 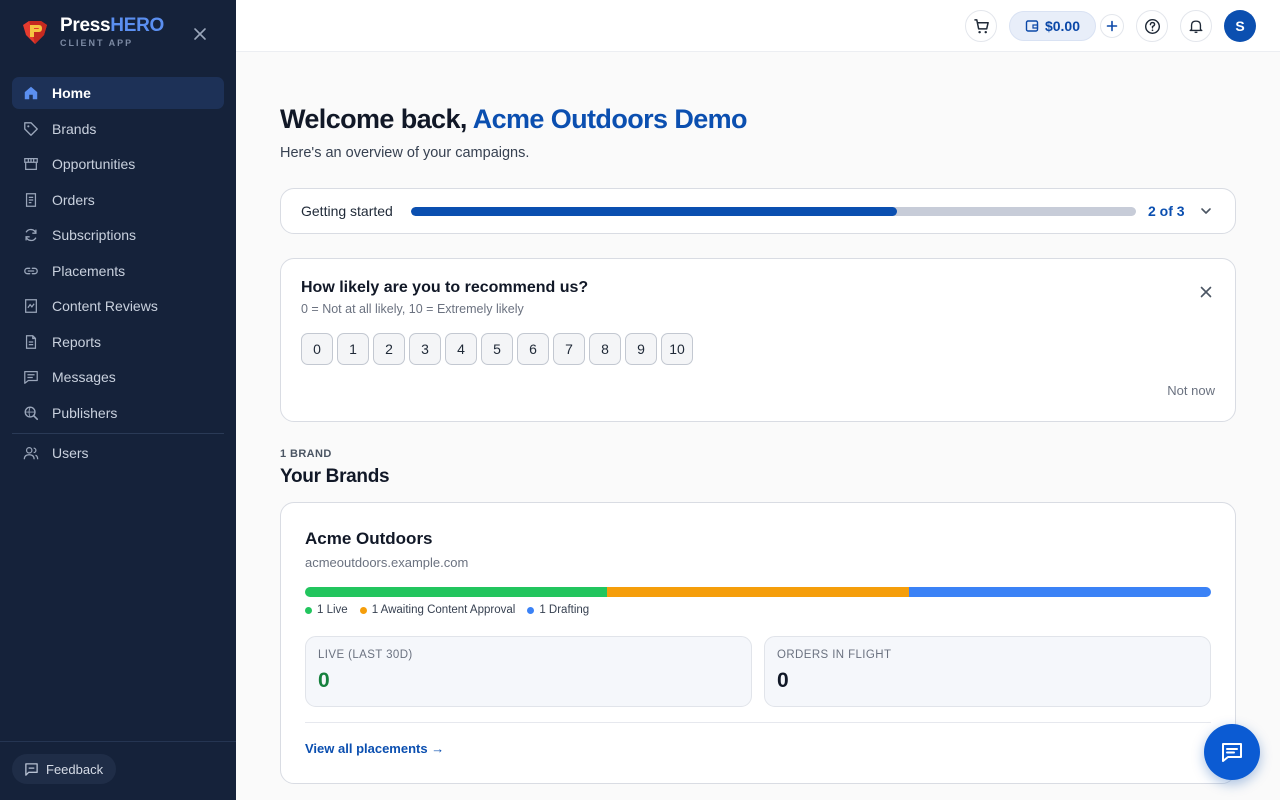 What do you see at coordinates (75, 769) in the screenshot?
I see `feedback-label: Feedback` at bounding box center [75, 769].